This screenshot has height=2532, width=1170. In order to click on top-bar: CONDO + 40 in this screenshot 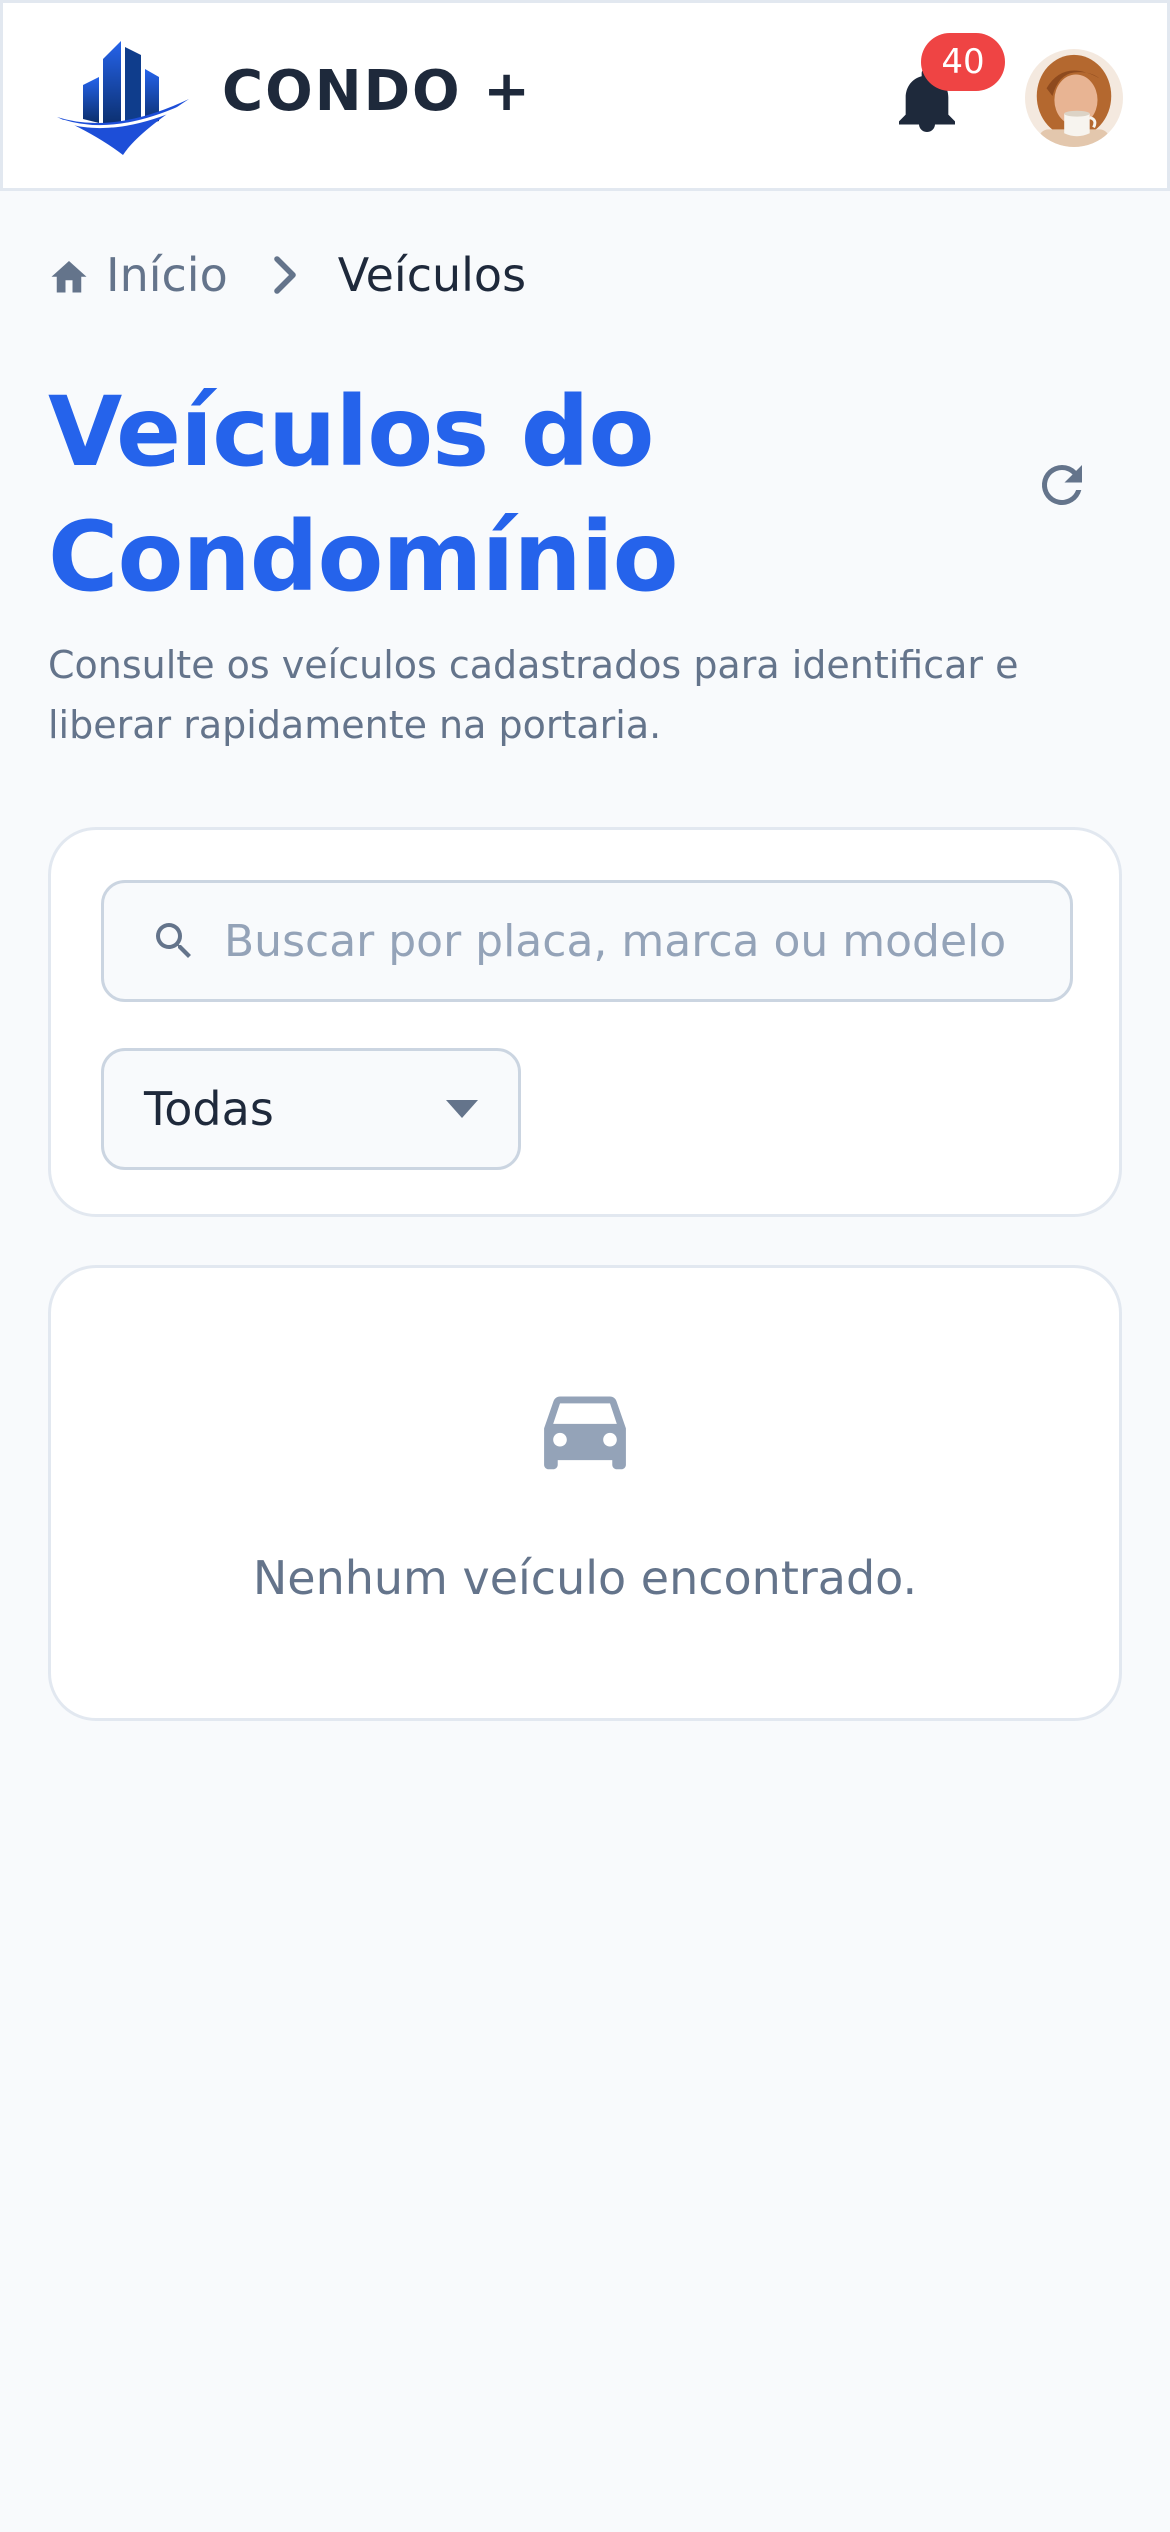, I will do `click(585, 95)`.